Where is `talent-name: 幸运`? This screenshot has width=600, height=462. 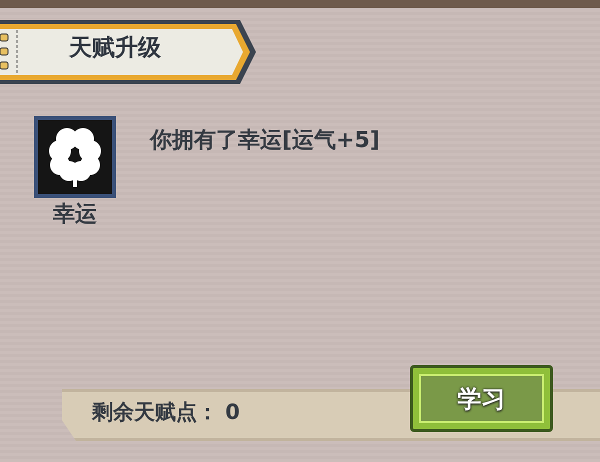
talent-name: 幸运 is located at coordinates (75, 215).